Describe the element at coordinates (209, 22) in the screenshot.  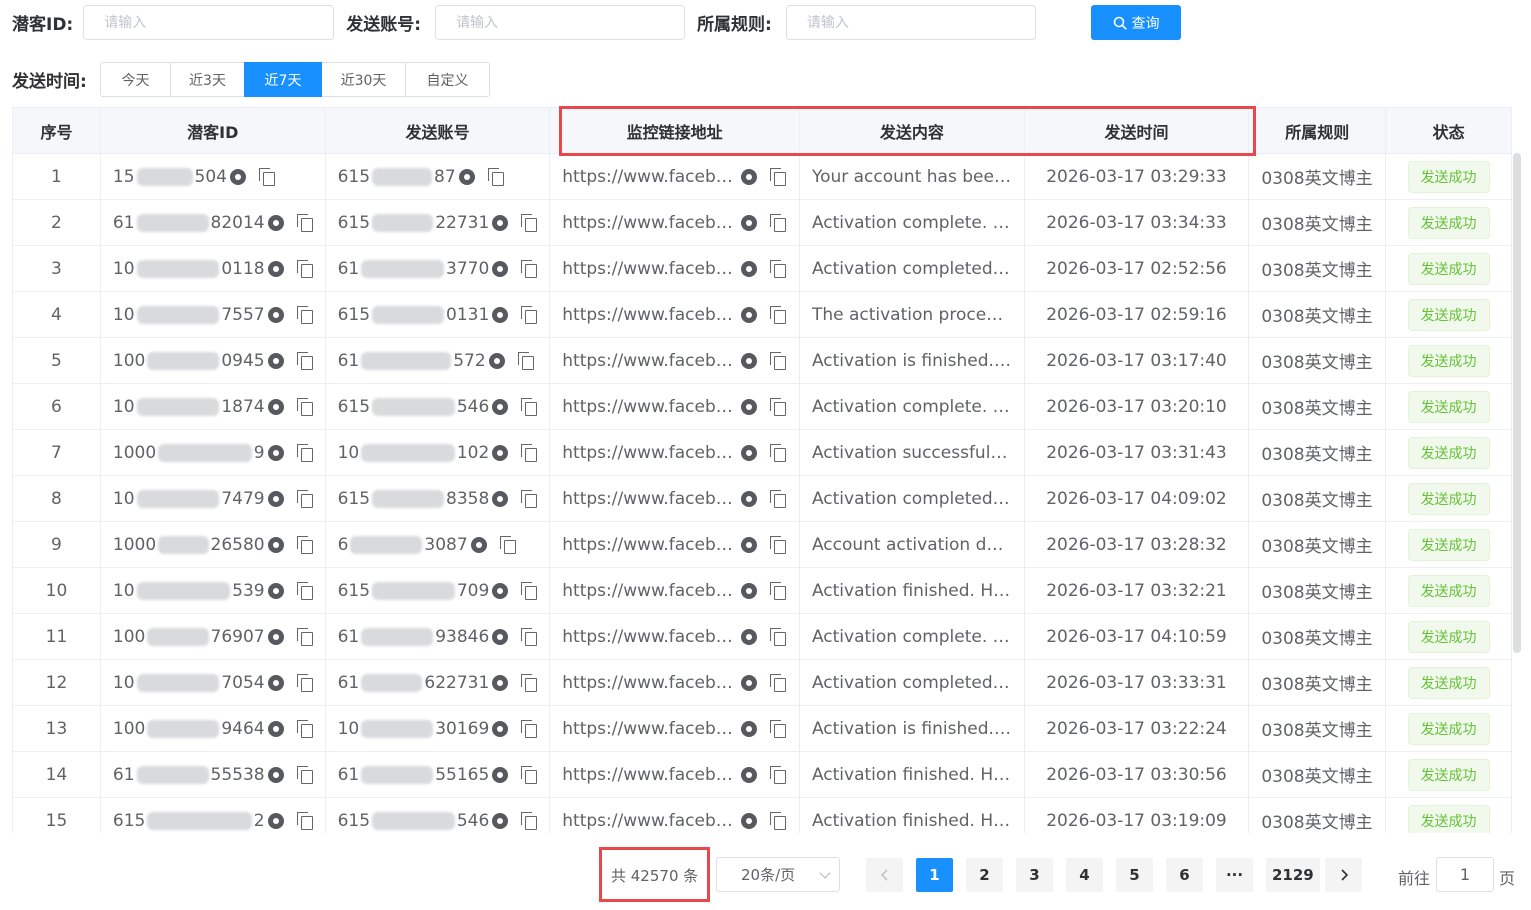
I see `lead-id-input` at that location.